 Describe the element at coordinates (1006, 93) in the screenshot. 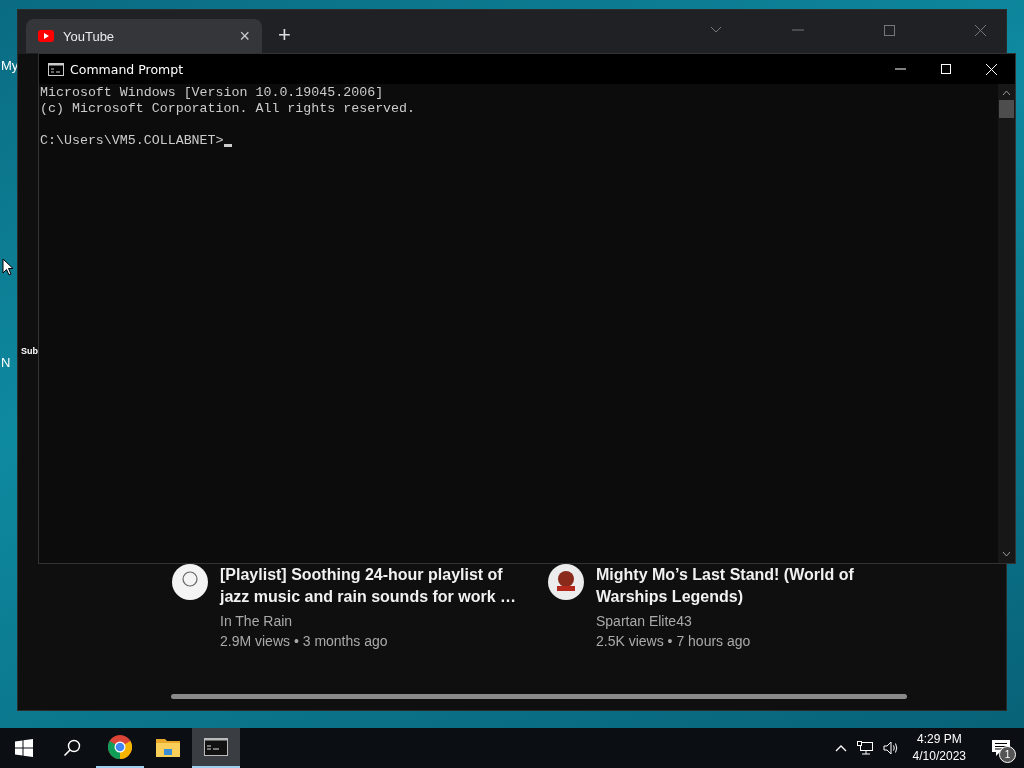

I see `scroll-up-icon` at that location.